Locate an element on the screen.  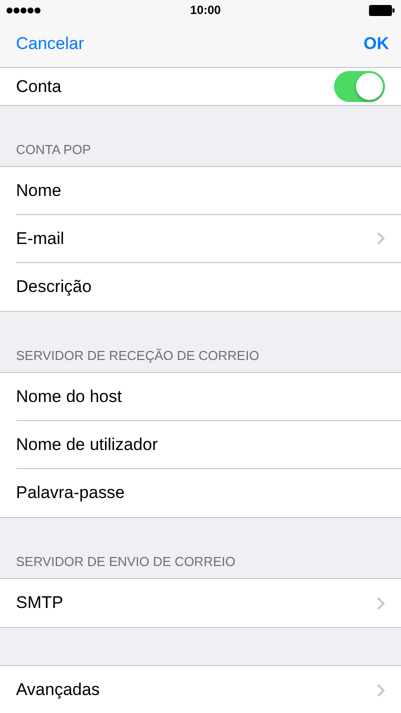
signal-icon is located at coordinates (24, 10).